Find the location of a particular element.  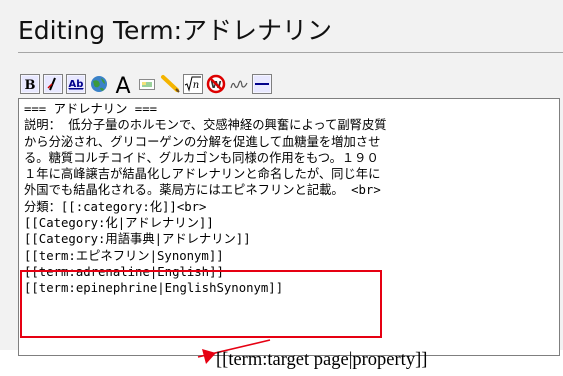

wikitext-line: から分泌され、グリコーゲンの分解を促進して血糖量を増加させ is located at coordinates (202, 141).